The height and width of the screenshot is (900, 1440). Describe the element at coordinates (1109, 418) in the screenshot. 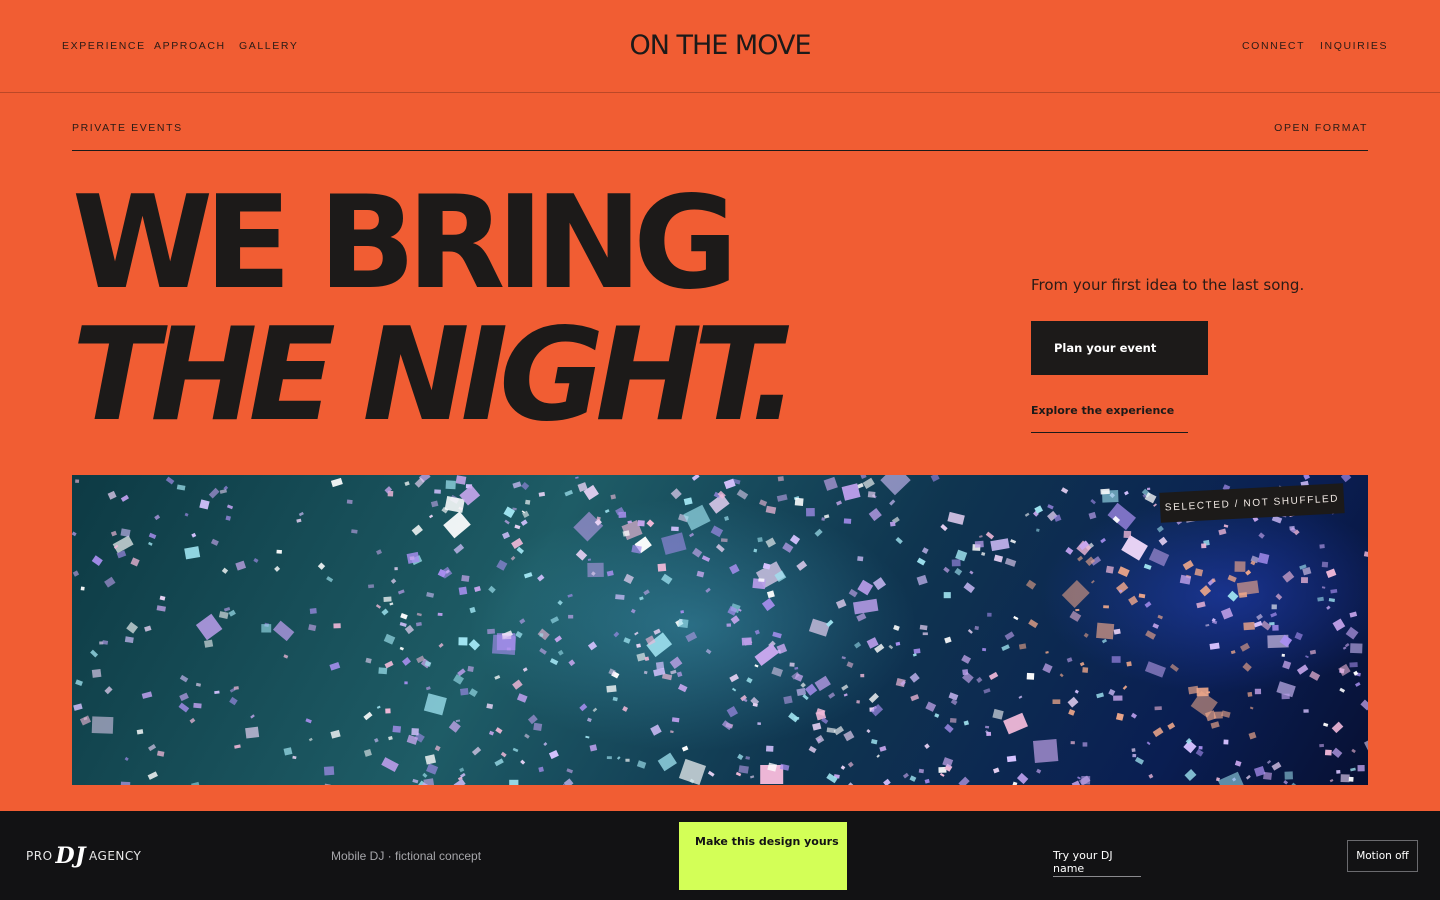

I see `explore-experience-link: Explore the experience` at that location.